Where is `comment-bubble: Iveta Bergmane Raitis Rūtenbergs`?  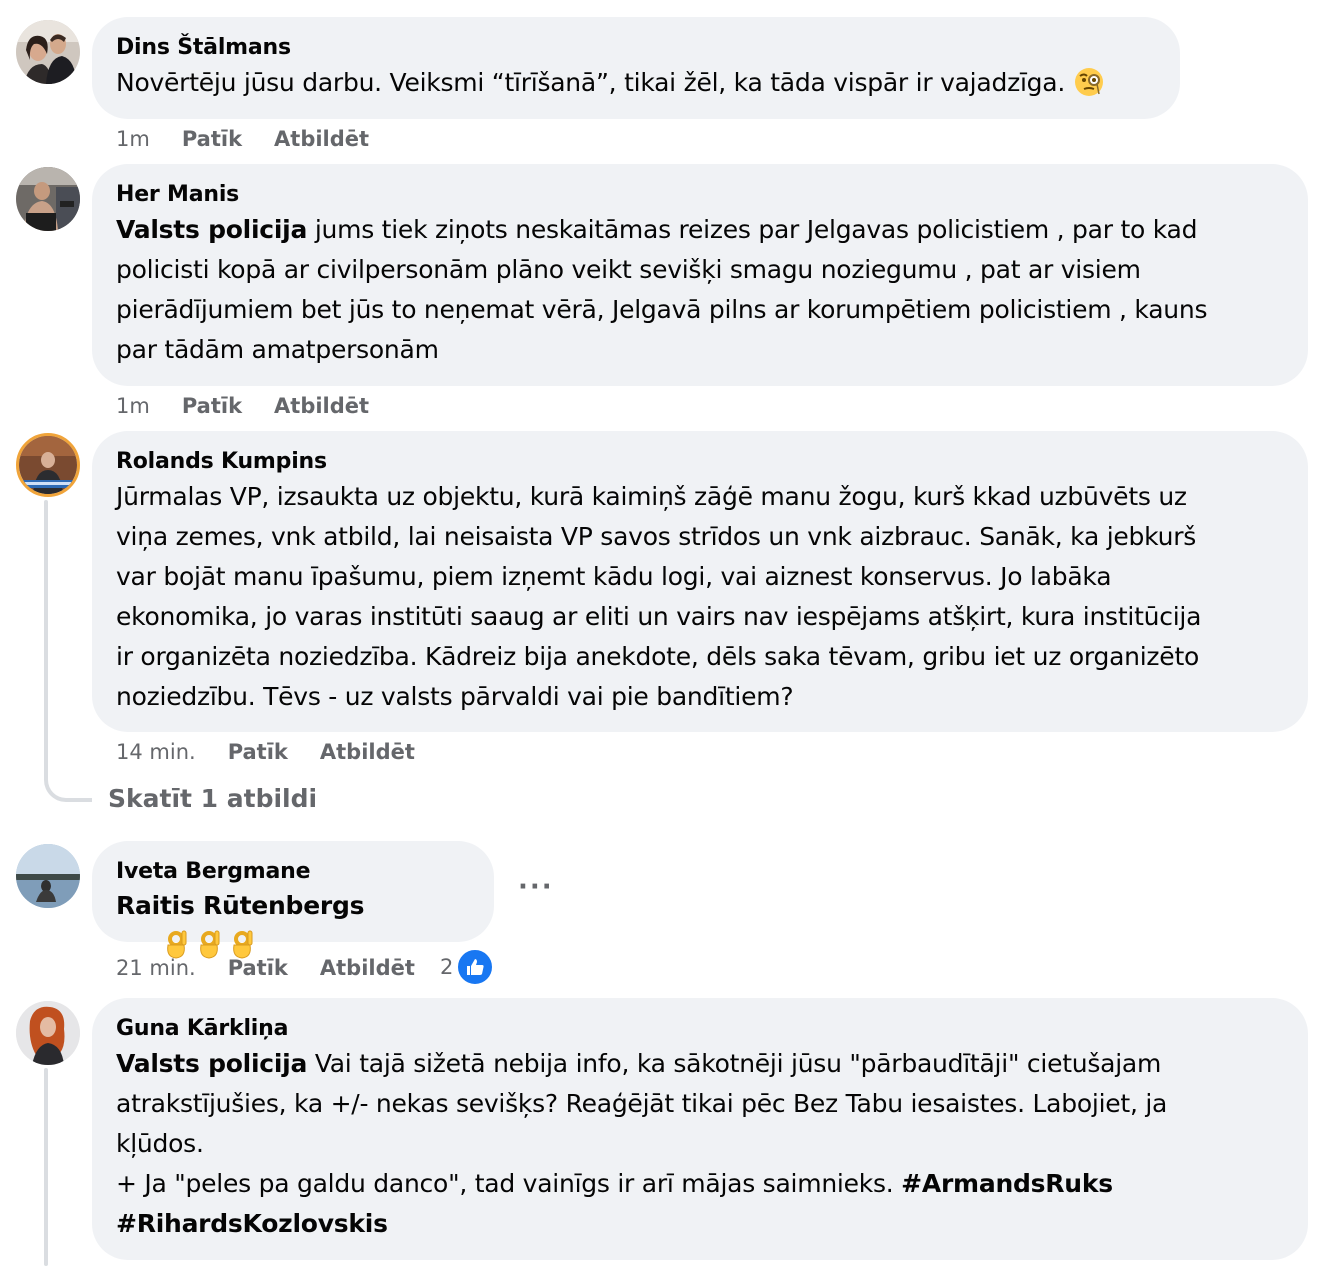 comment-bubble: Iveta Bergmane Raitis Rūtenbergs is located at coordinates (293, 900).